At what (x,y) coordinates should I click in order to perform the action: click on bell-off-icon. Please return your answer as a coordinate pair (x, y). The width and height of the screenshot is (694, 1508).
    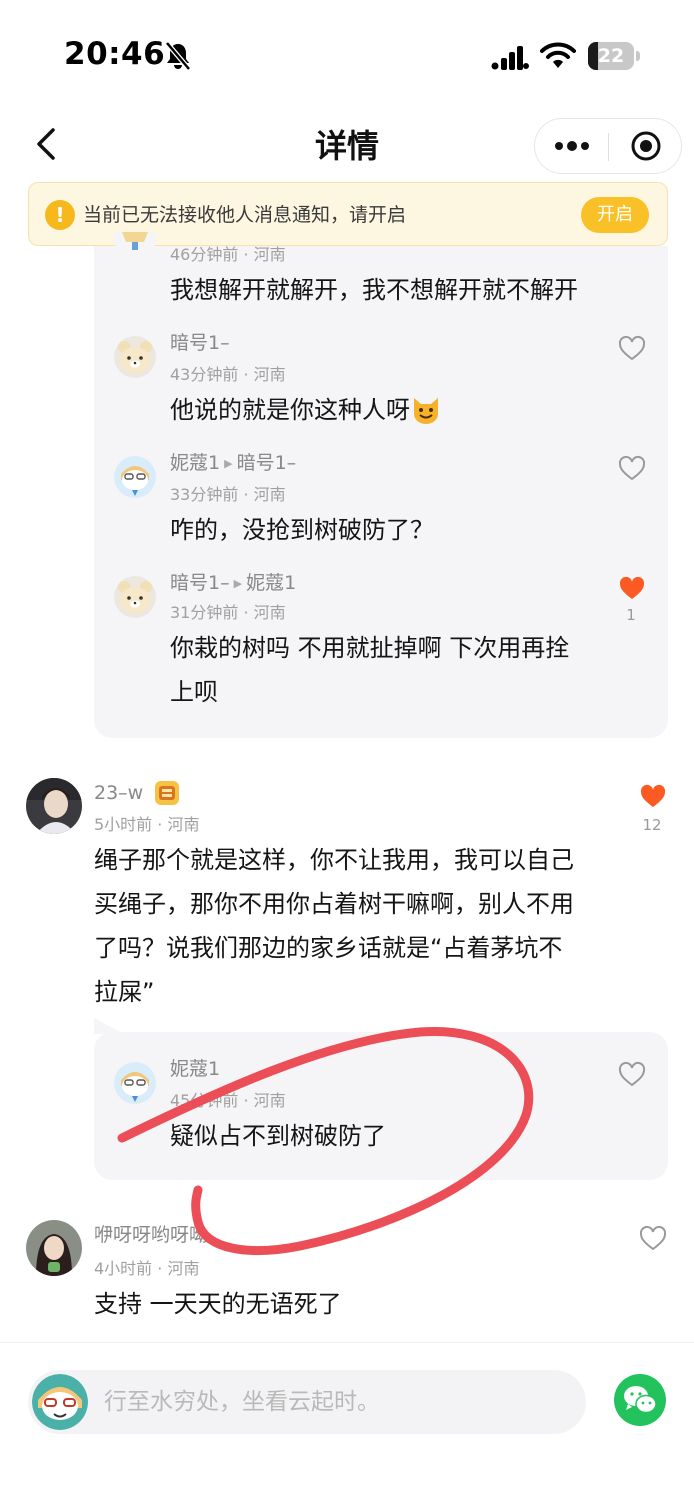
    Looking at the image, I should click on (178, 56).